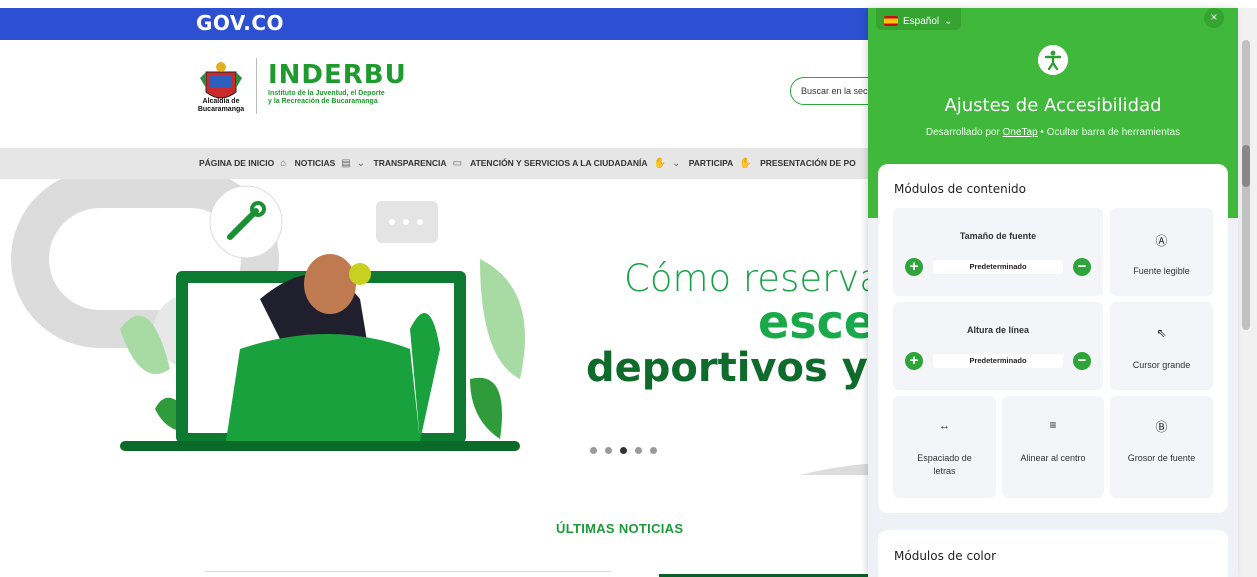 The image size is (1257, 577). What do you see at coordinates (1053, 447) in the screenshot?
I see `align-center-tile: ≡ Alinear al centro` at bounding box center [1053, 447].